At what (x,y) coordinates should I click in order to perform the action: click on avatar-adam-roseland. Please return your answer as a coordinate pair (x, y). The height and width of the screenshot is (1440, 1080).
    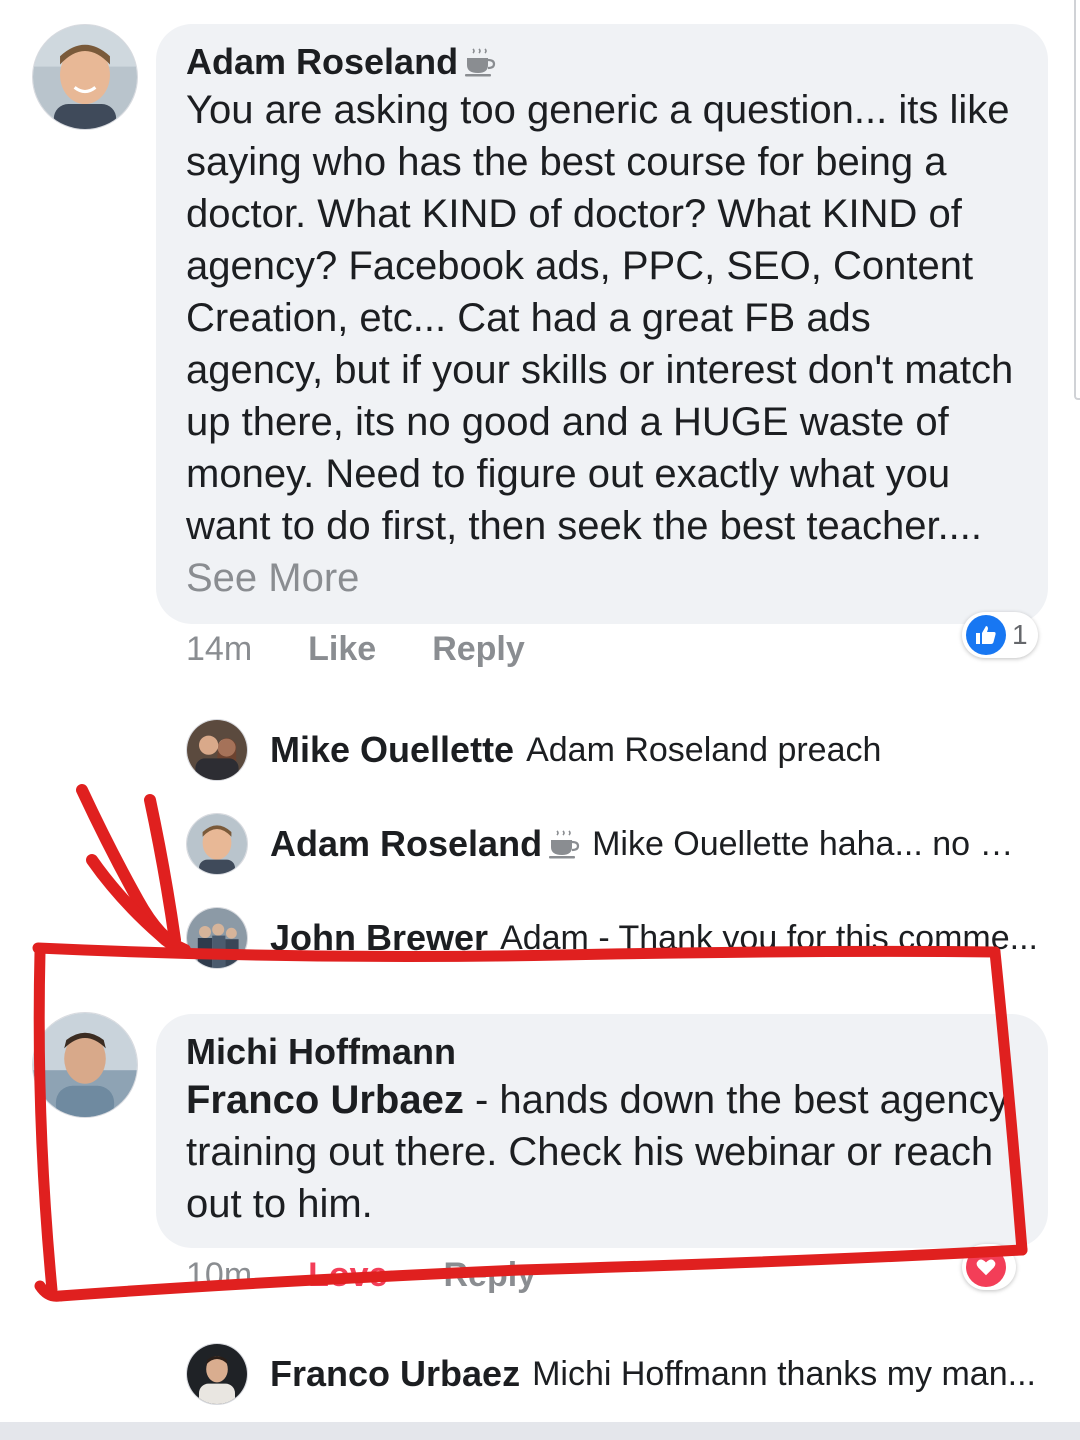
    Looking at the image, I should click on (85, 77).